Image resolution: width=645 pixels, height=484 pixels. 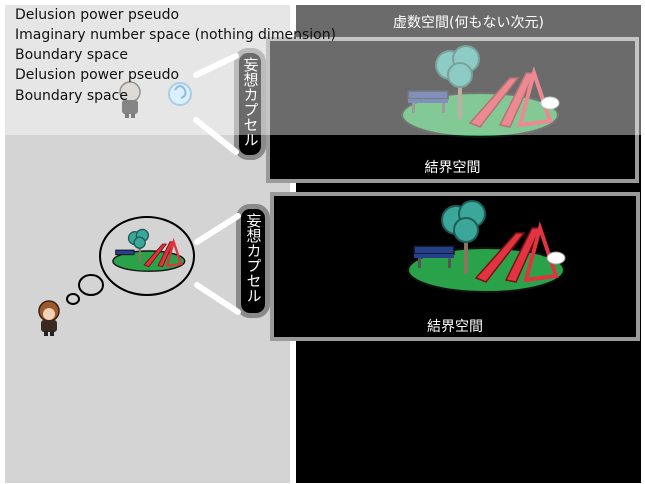 I want to click on caption-line-3: Boundary space, so click(x=71, y=55).